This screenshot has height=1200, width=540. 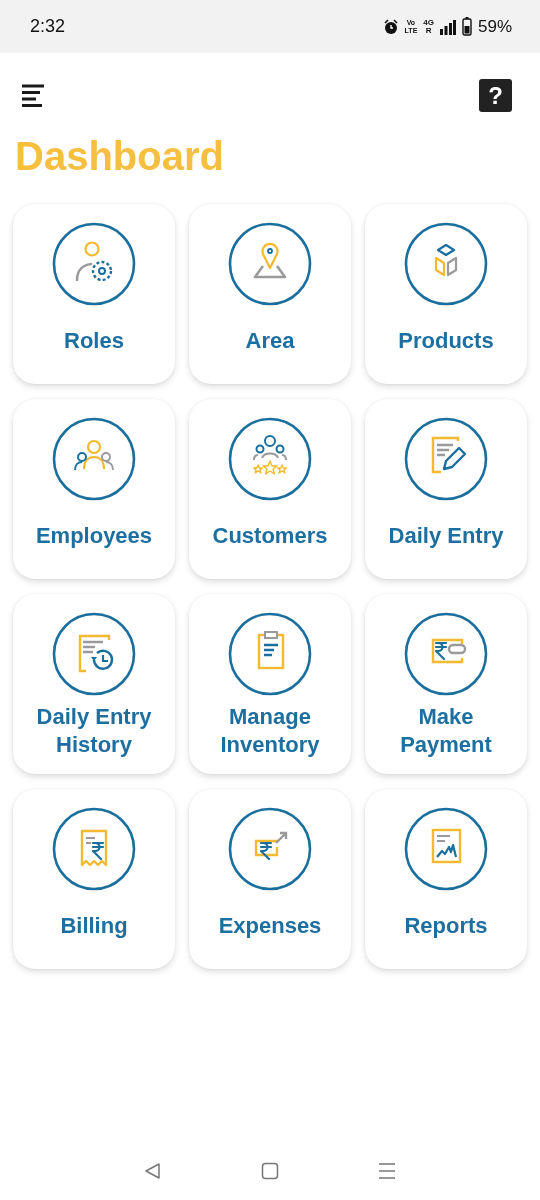 What do you see at coordinates (48, 26) in the screenshot?
I see `status-time: 2:32` at bounding box center [48, 26].